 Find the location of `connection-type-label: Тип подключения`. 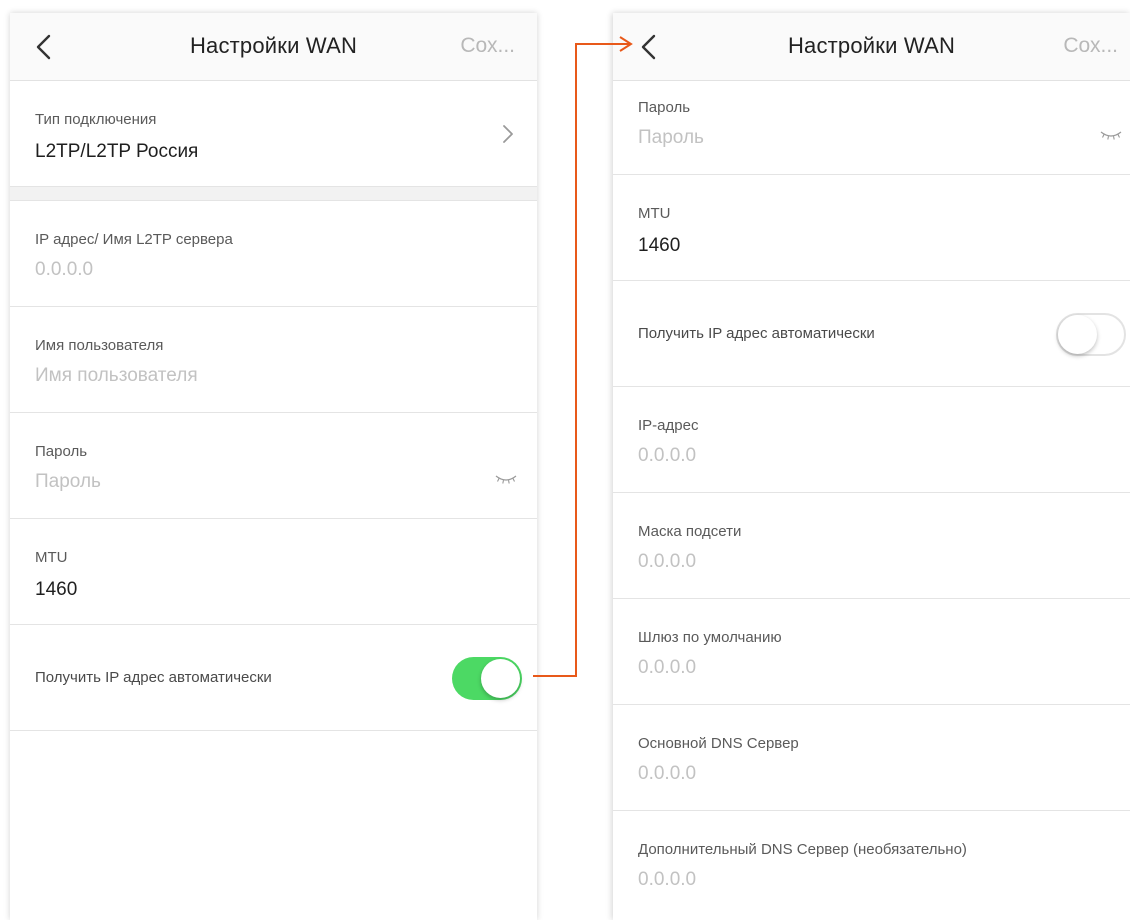

connection-type-label: Тип подключения is located at coordinates (96, 119).